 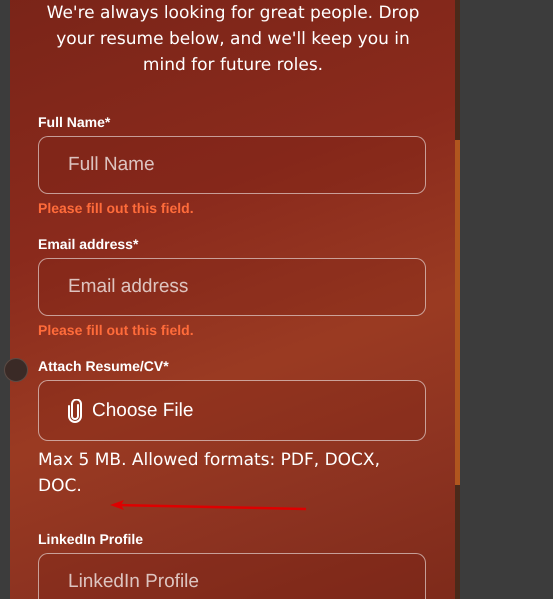 What do you see at coordinates (209, 473) in the screenshot?
I see `hint-text: Max 5 MB. Allowed formats: PDF, DOCX, DOC.` at bounding box center [209, 473].